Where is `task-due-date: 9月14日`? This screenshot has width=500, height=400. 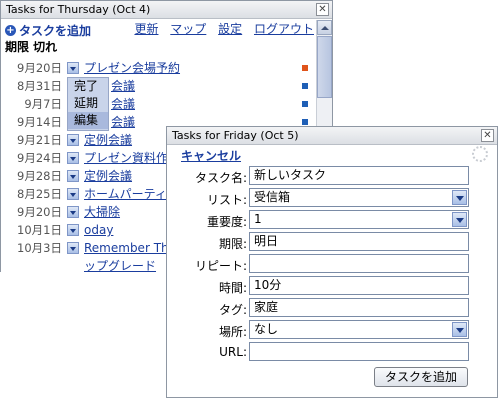
task-due-date: 9月14日 is located at coordinates (39, 122).